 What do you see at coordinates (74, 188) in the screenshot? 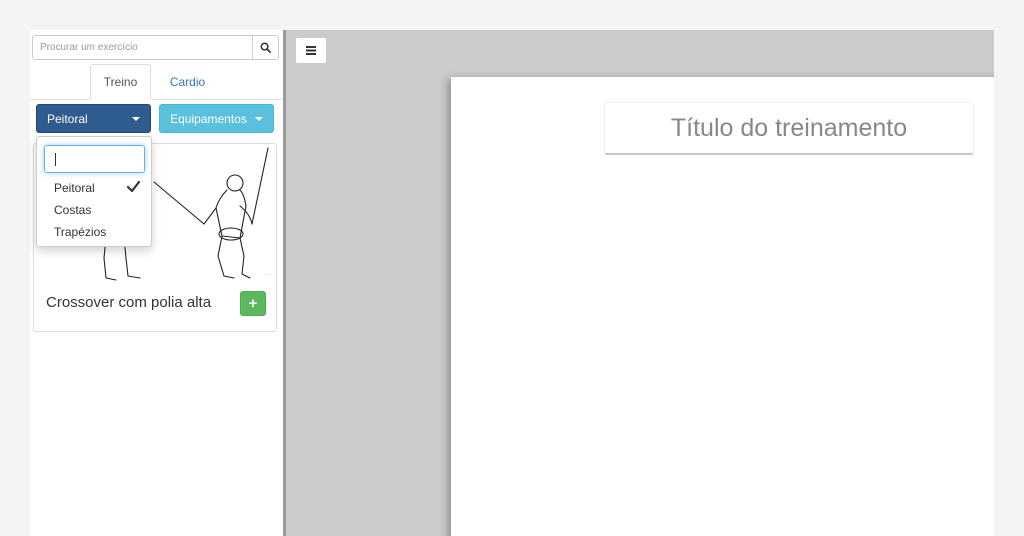
I see `dropdown-option-peitoral: Peitoral` at bounding box center [74, 188].